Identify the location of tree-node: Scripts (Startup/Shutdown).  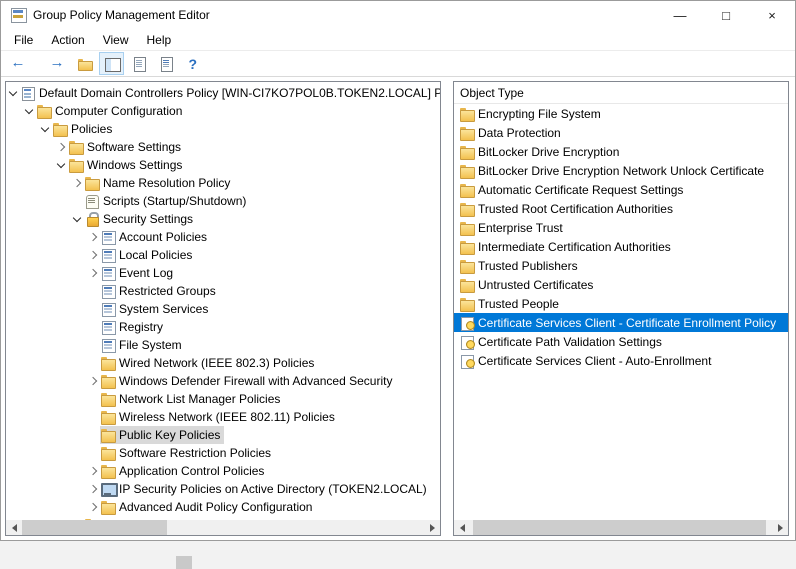
(167, 201).